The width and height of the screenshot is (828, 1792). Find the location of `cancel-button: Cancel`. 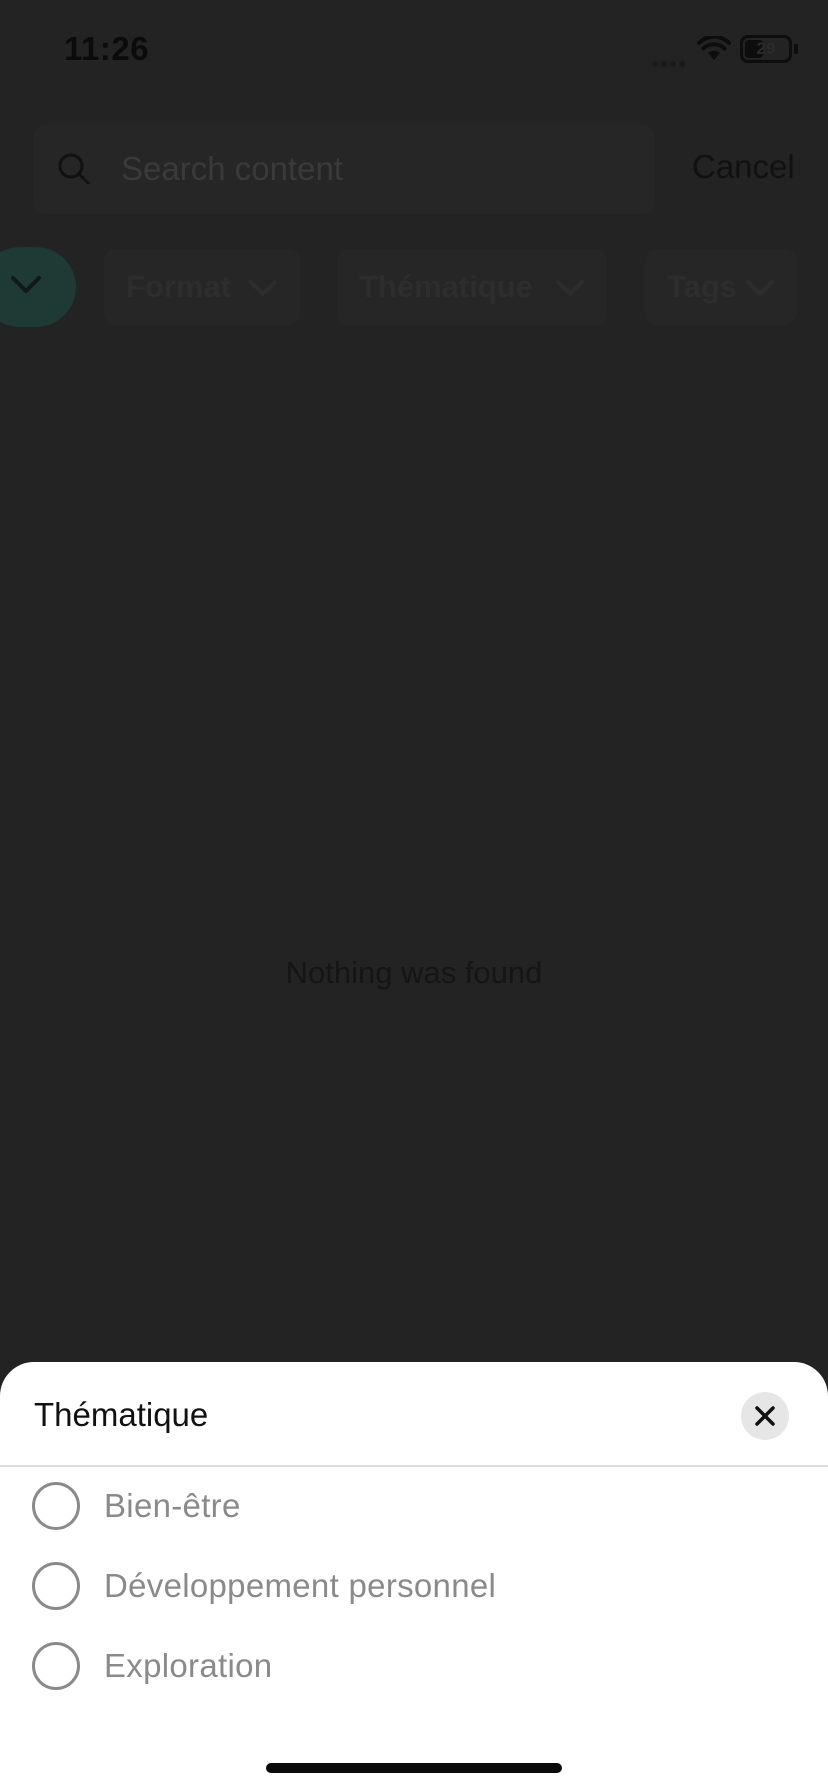

cancel-button: Cancel is located at coordinates (743, 167).